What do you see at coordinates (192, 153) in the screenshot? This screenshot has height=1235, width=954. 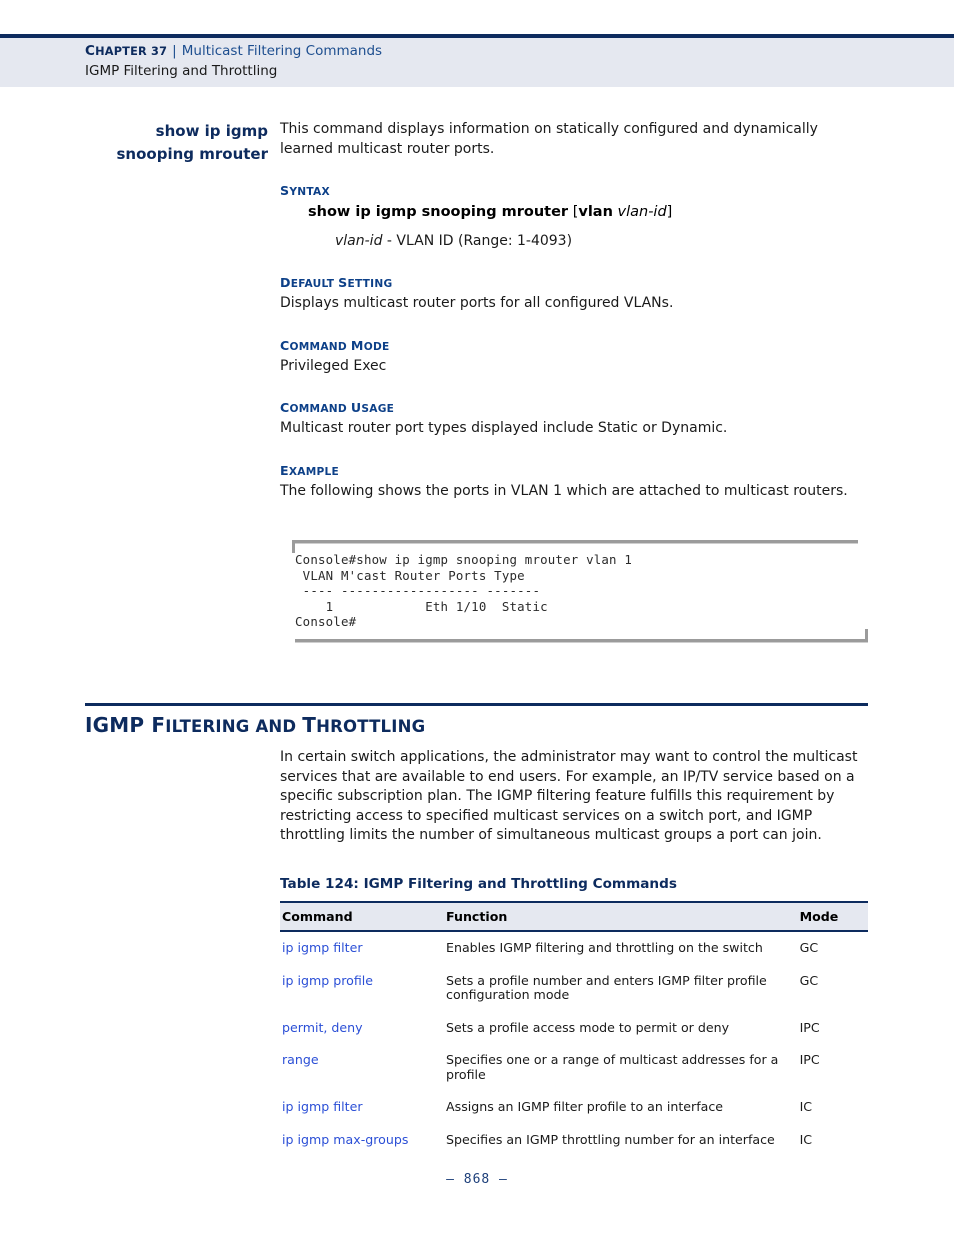 I see `command-title-line2: snooping mrouter` at bounding box center [192, 153].